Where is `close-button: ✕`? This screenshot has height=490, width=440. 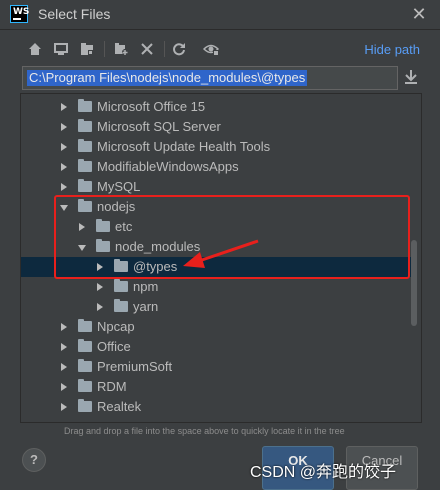 close-button: ✕ is located at coordinates (419, 14).